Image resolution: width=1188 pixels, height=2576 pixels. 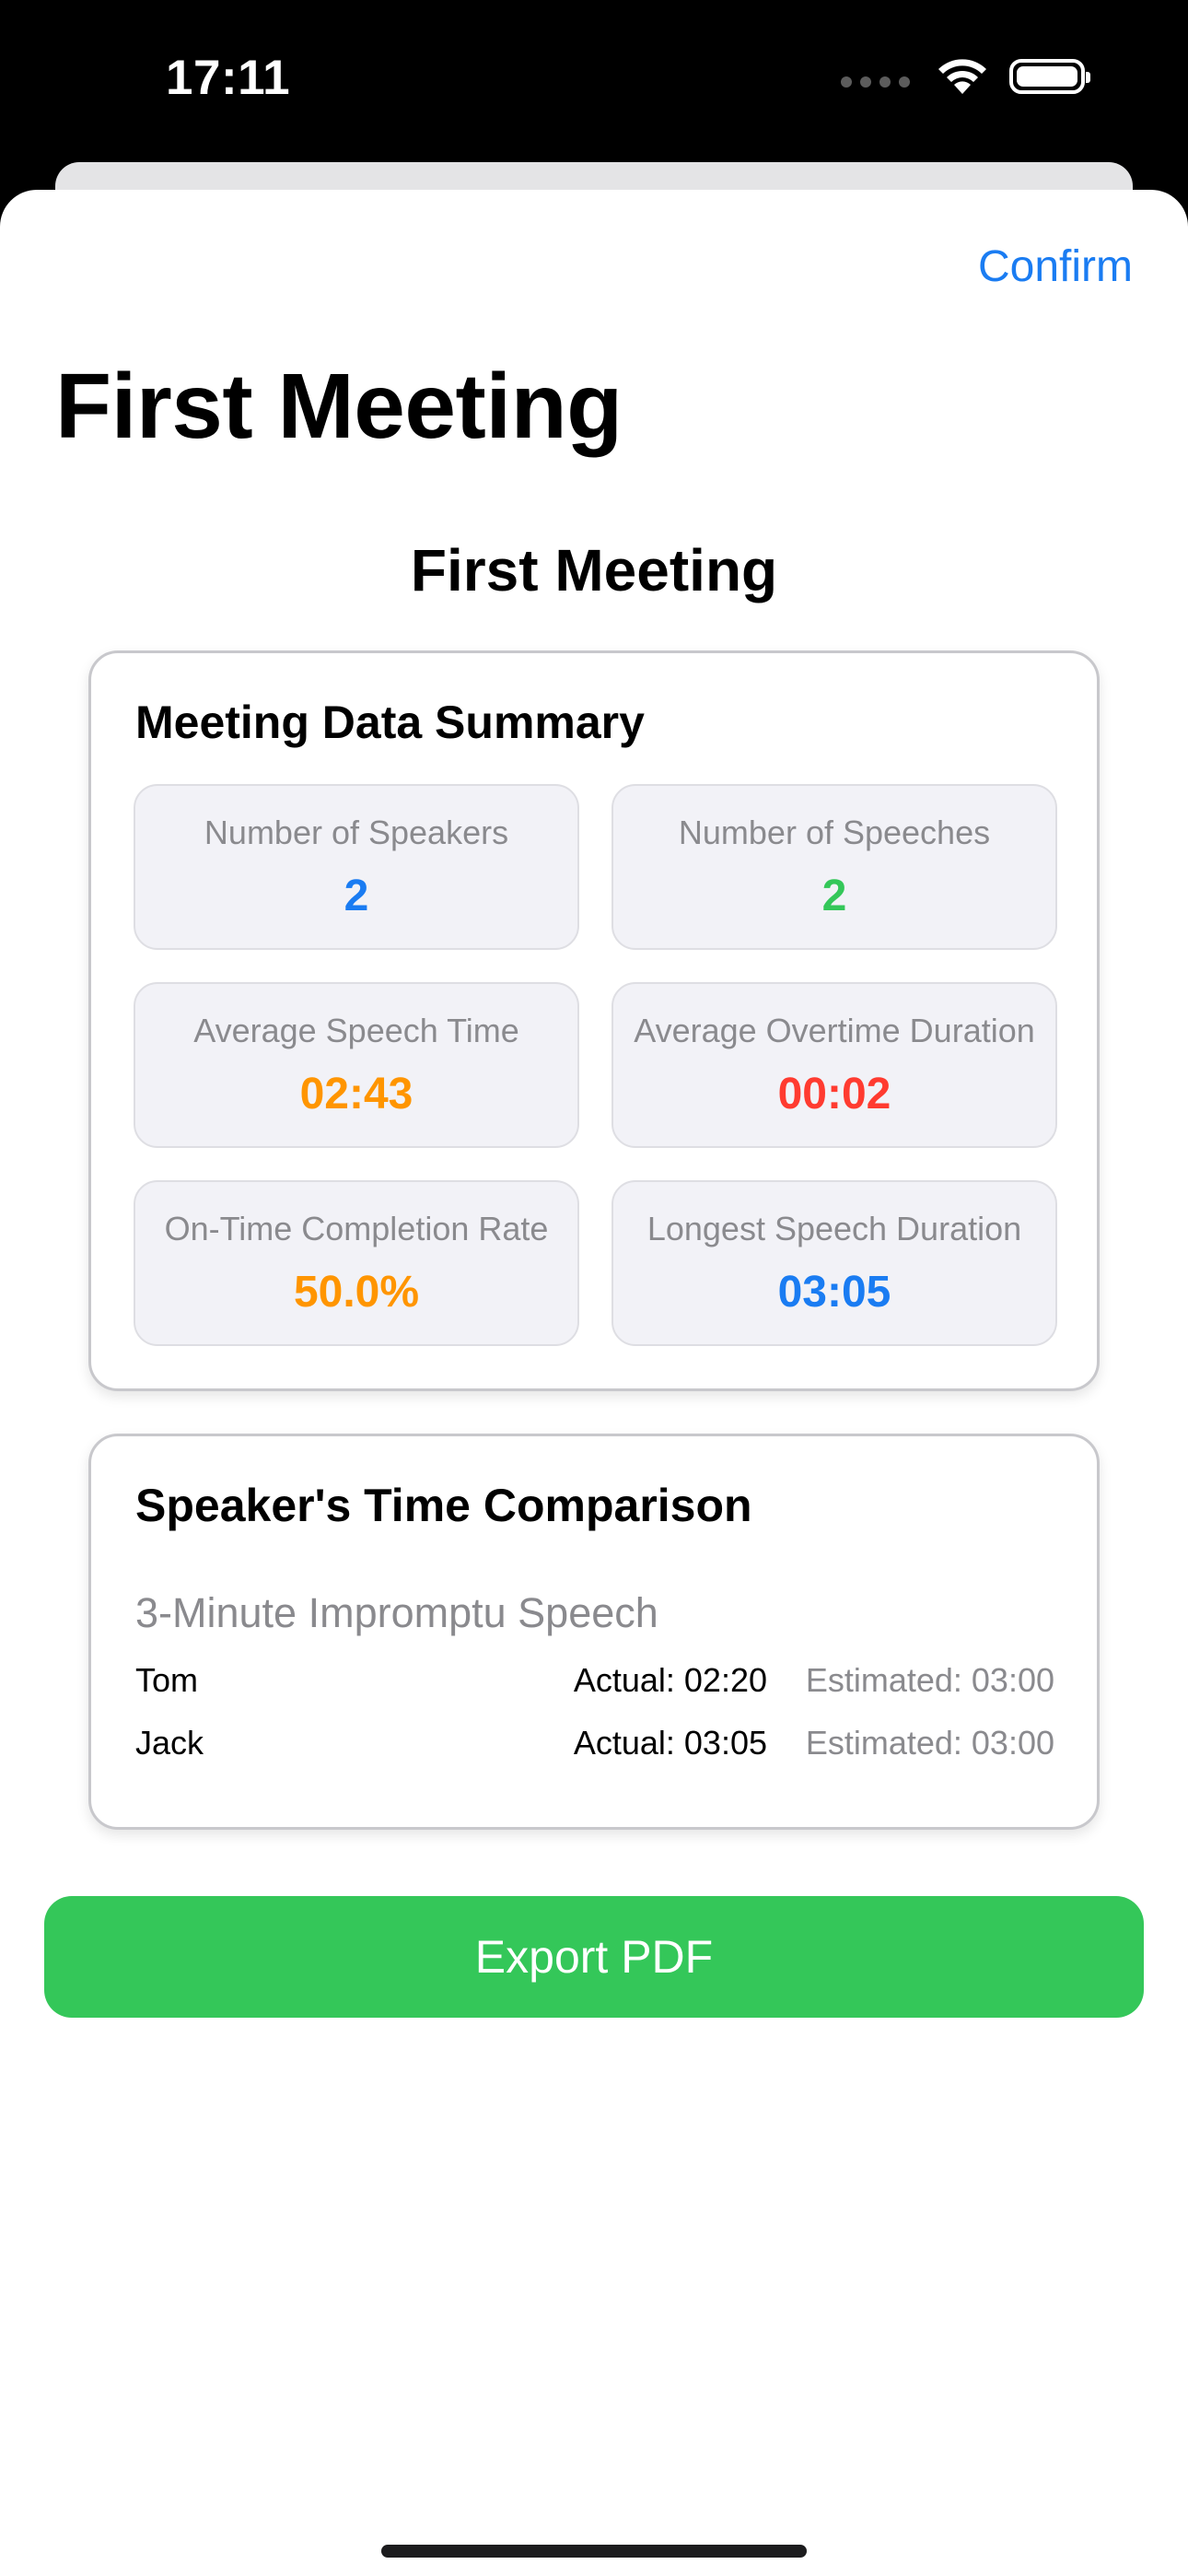 What do you see at coordinates (356, 832) in the screenshot?
I see `stat-label: Number of Speakers` at bounding box center [356, 832].